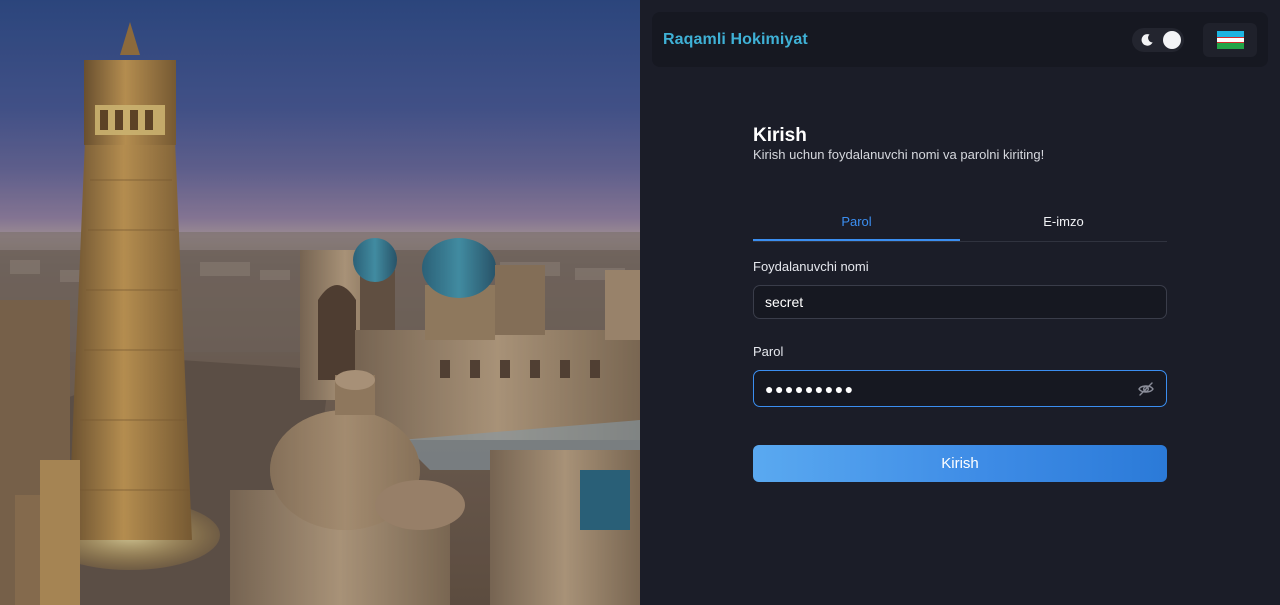  What do you see at coordinates (1158, 40) in the screenshot?
I see `theme-toggle` at bounding box center [1158, 40].